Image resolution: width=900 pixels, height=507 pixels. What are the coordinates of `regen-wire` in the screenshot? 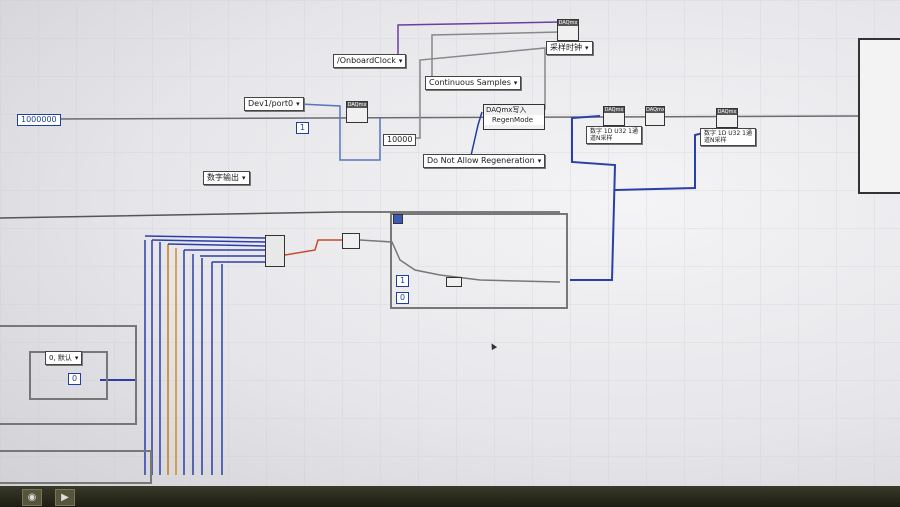 It's located at (476, 136).